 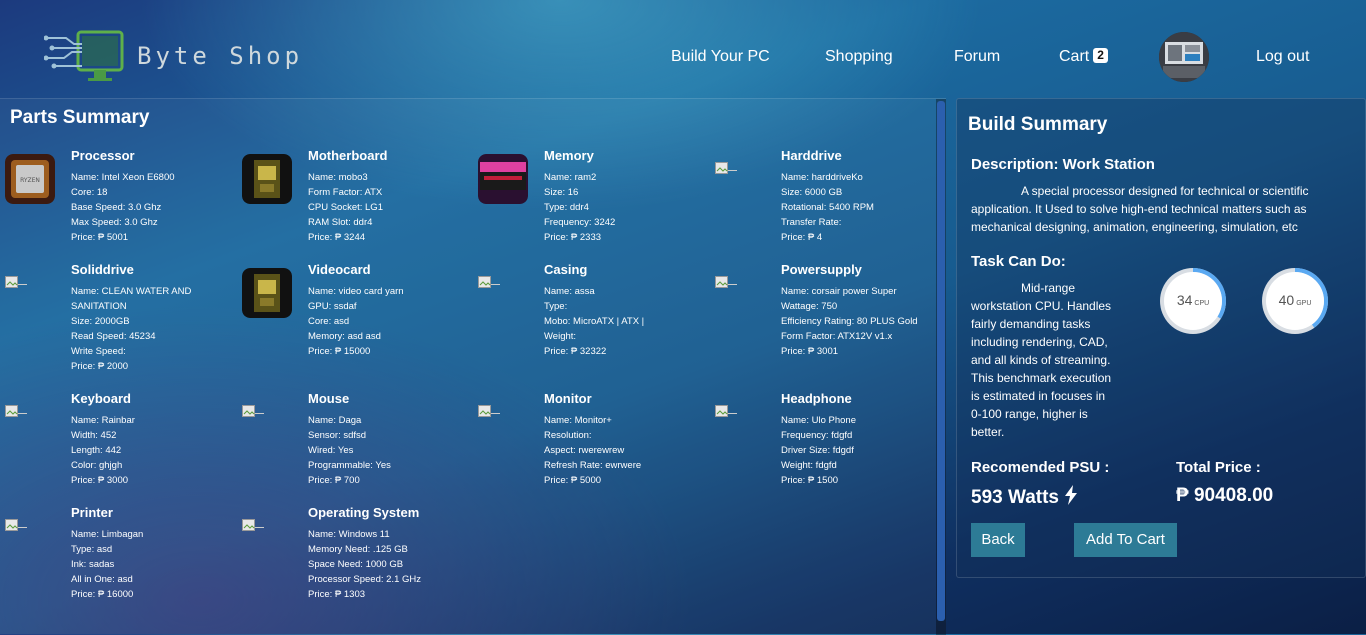 What do you see at coordinates (1202, 303) in the screenshot?
I see `cpu-score-unit: CPU` at bounding box center [1202, 303].